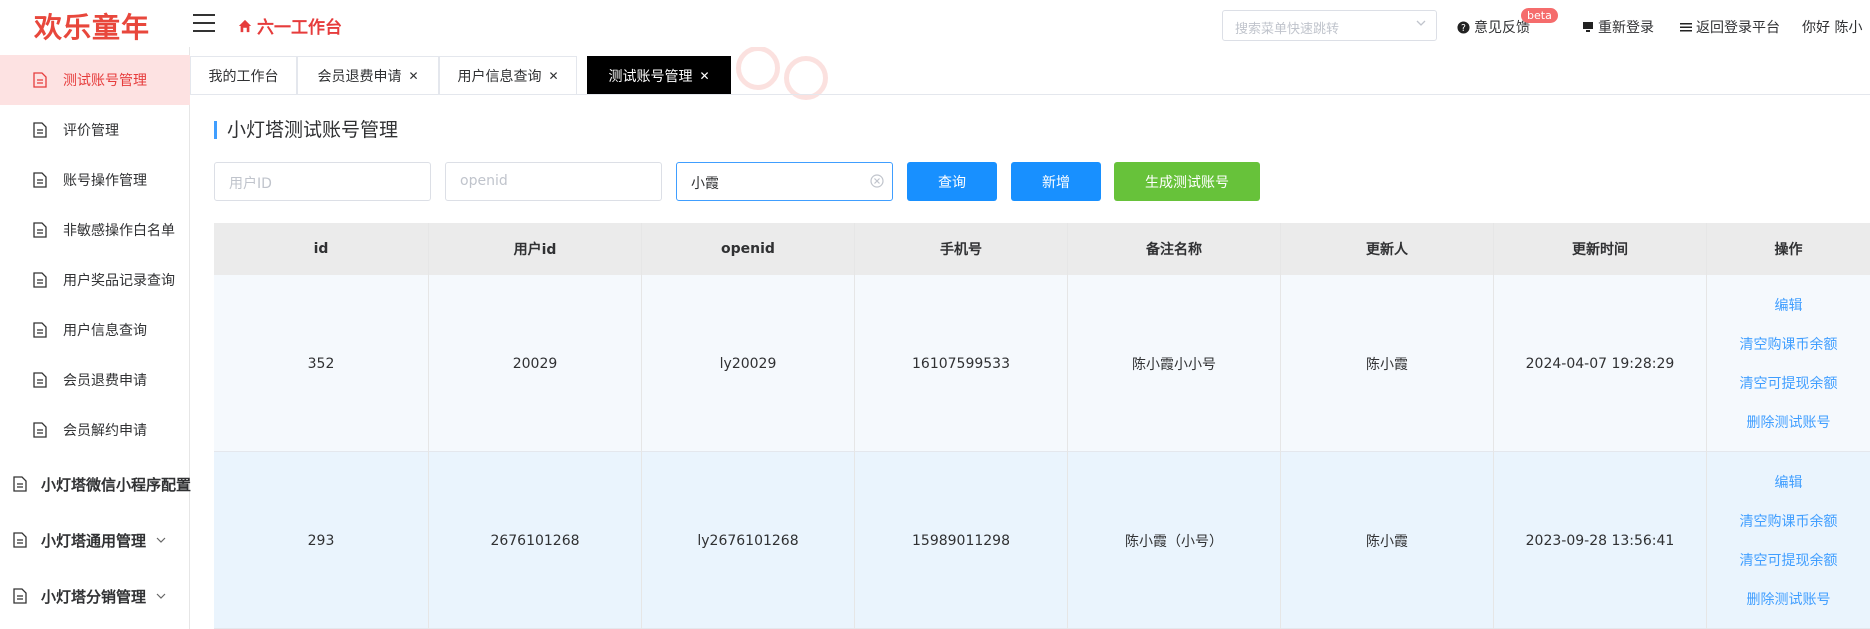  Describe the element at coordinates (119, 281) in the screenshot. I see `sidebar-item-label: 用户奖品记录查询` at that location.